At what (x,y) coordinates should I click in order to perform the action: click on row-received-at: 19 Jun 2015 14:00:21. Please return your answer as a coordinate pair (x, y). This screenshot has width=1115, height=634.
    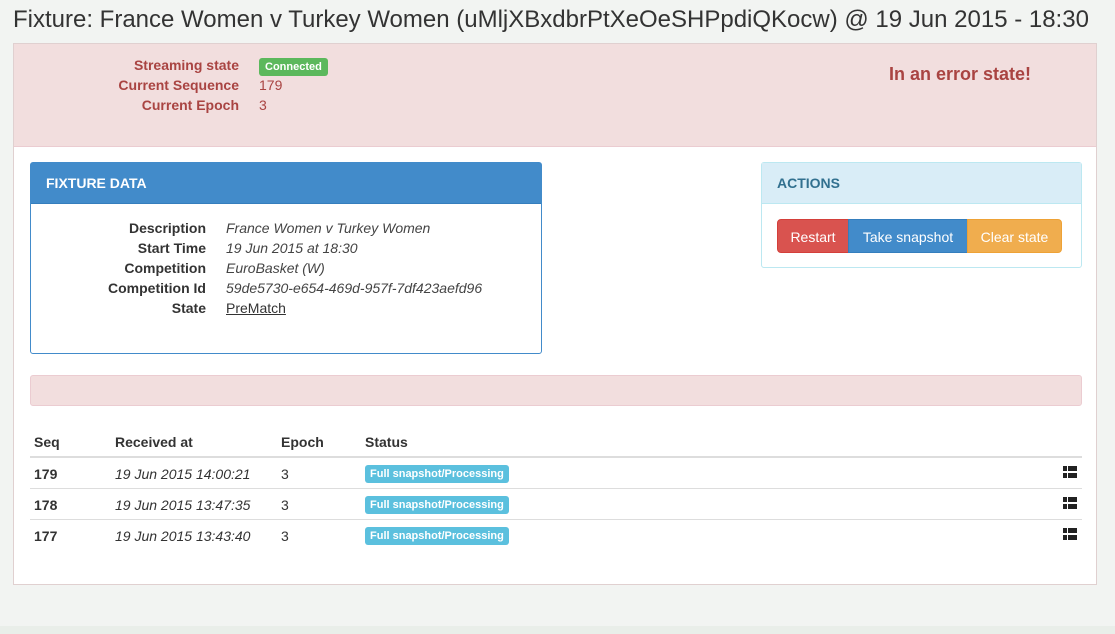
    Looking at the image, I should click on (183, 474).